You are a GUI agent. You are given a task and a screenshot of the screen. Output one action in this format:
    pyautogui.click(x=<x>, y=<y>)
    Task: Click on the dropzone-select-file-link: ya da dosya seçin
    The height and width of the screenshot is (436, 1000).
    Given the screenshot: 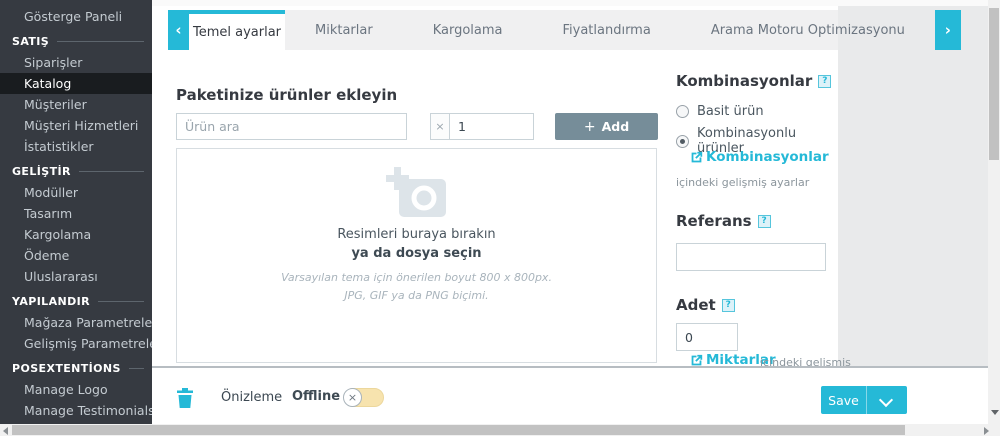 What is the action you would take?
    pyautogui.click(x=416, y=253)
    